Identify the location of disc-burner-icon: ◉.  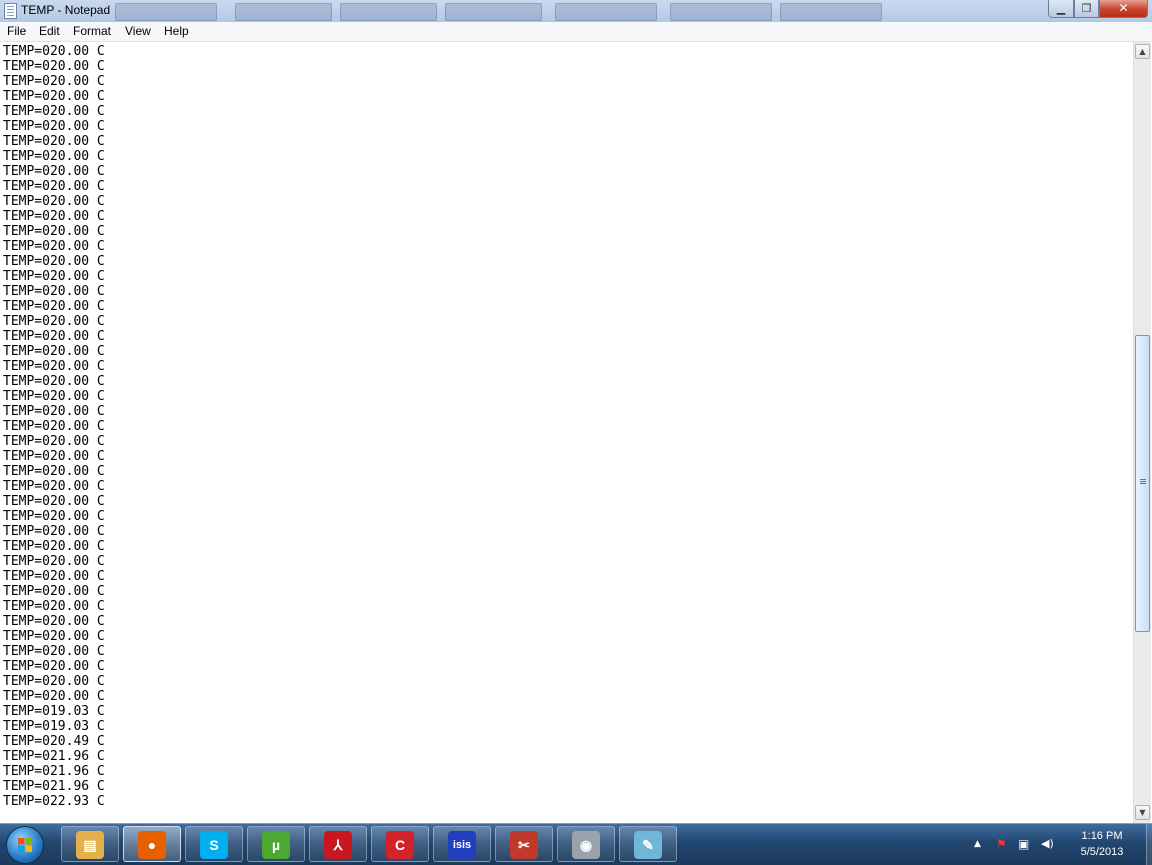
(586, 845).